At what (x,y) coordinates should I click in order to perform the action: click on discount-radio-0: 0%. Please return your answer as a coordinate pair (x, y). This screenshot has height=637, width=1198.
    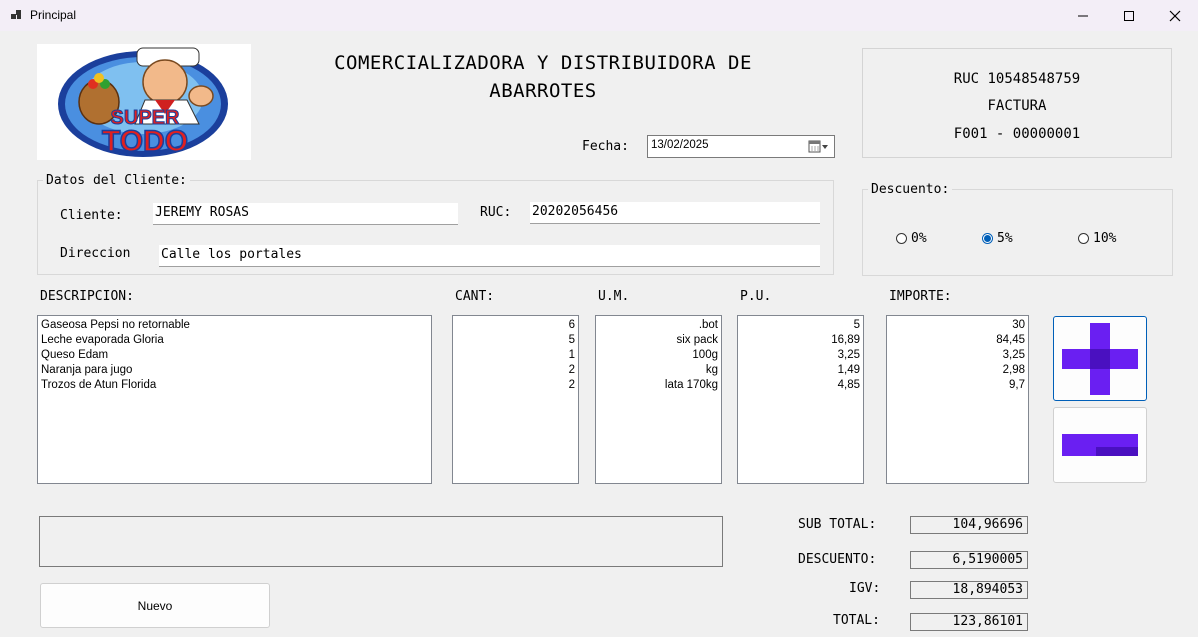
    Looking at the image, I should click on (911, 238).